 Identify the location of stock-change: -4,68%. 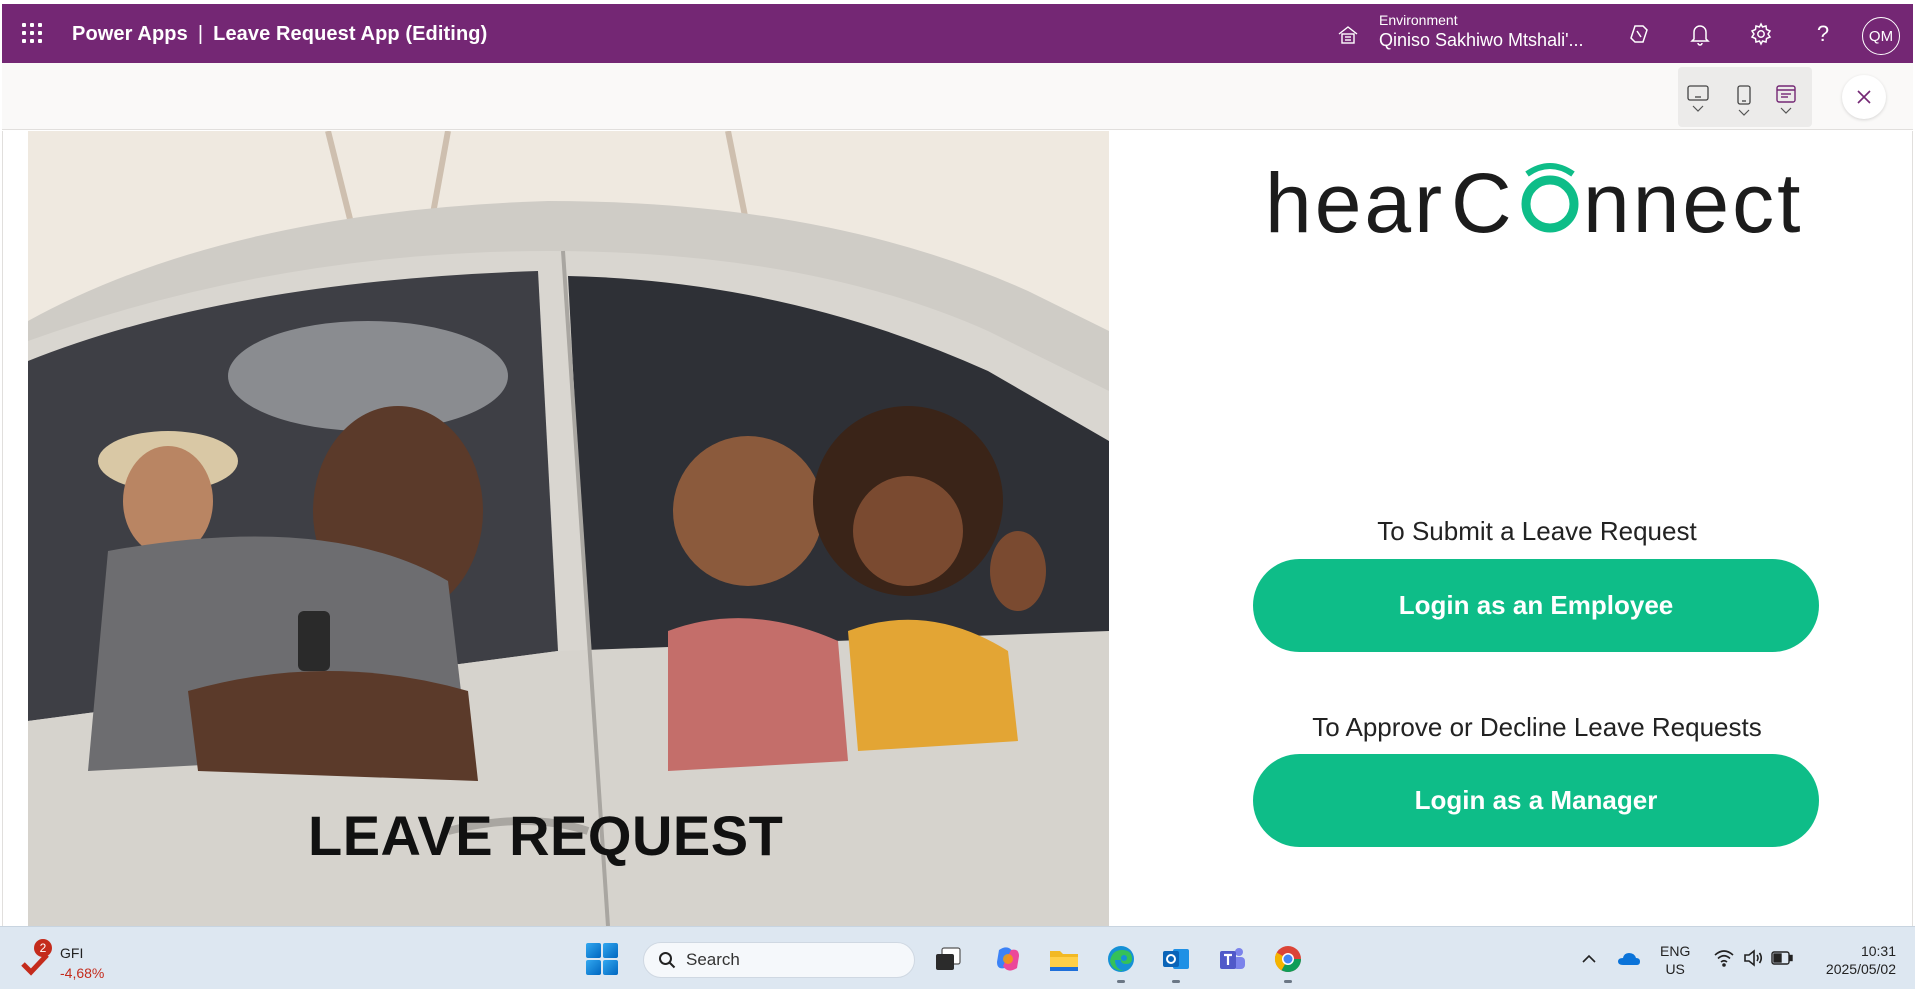
(82, 973).